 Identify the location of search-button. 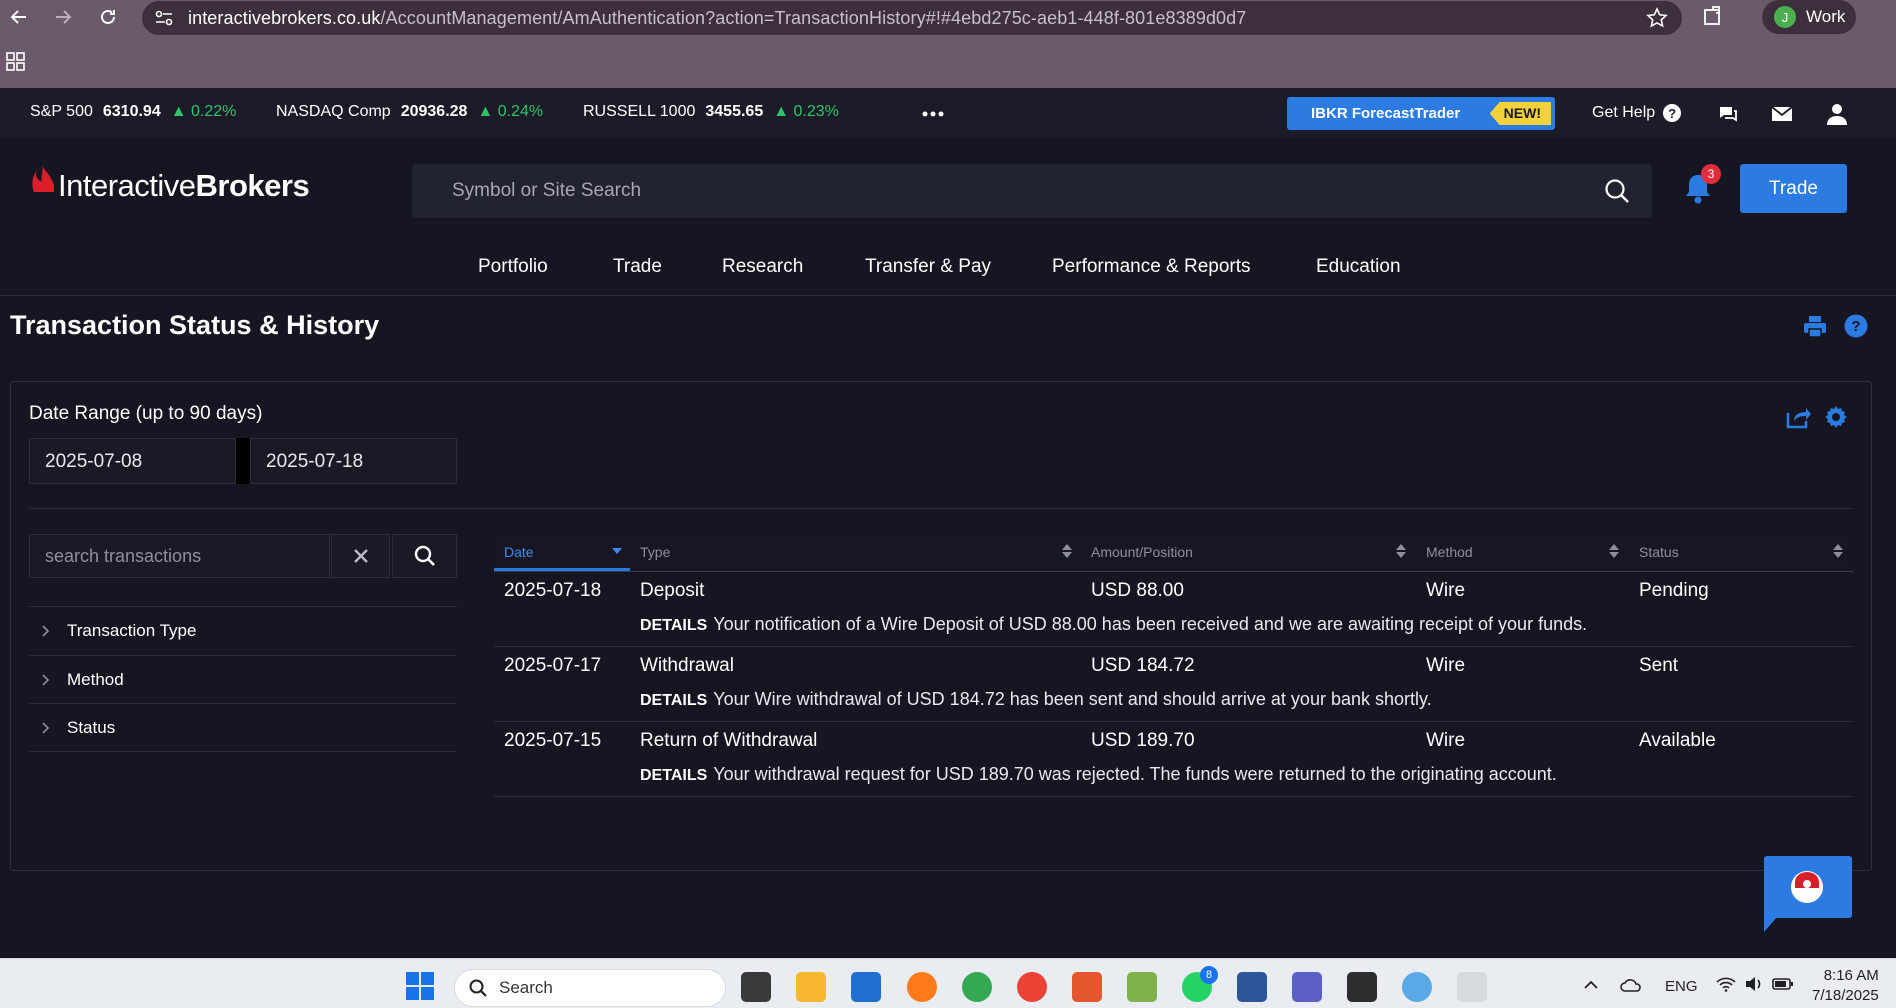
(424, 556).